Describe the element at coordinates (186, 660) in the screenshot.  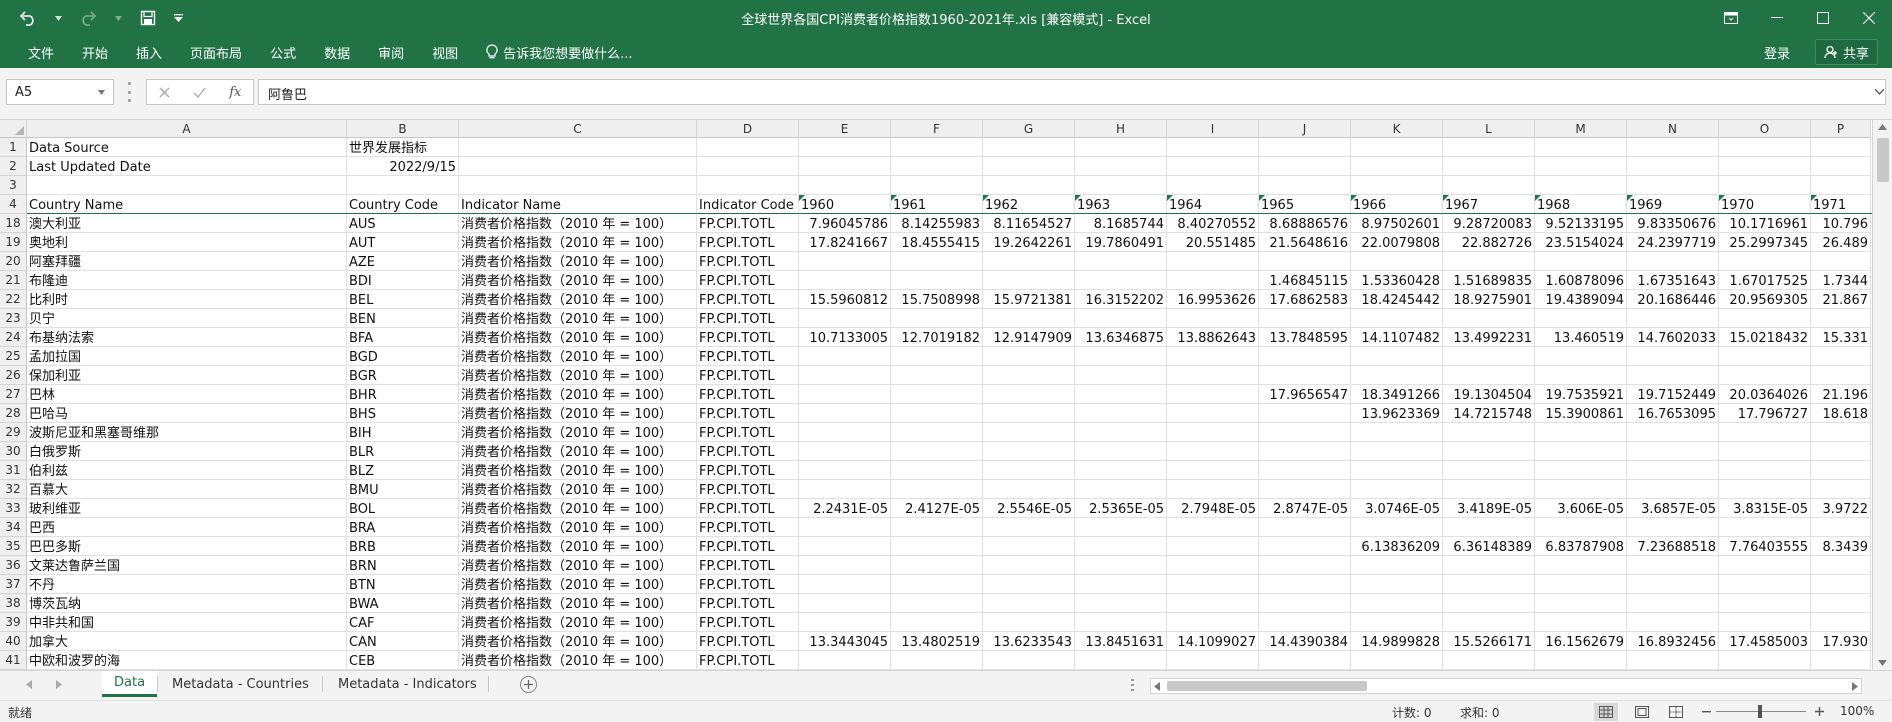
I see `country-name-cell: 中欧和波罗的海` at that location.